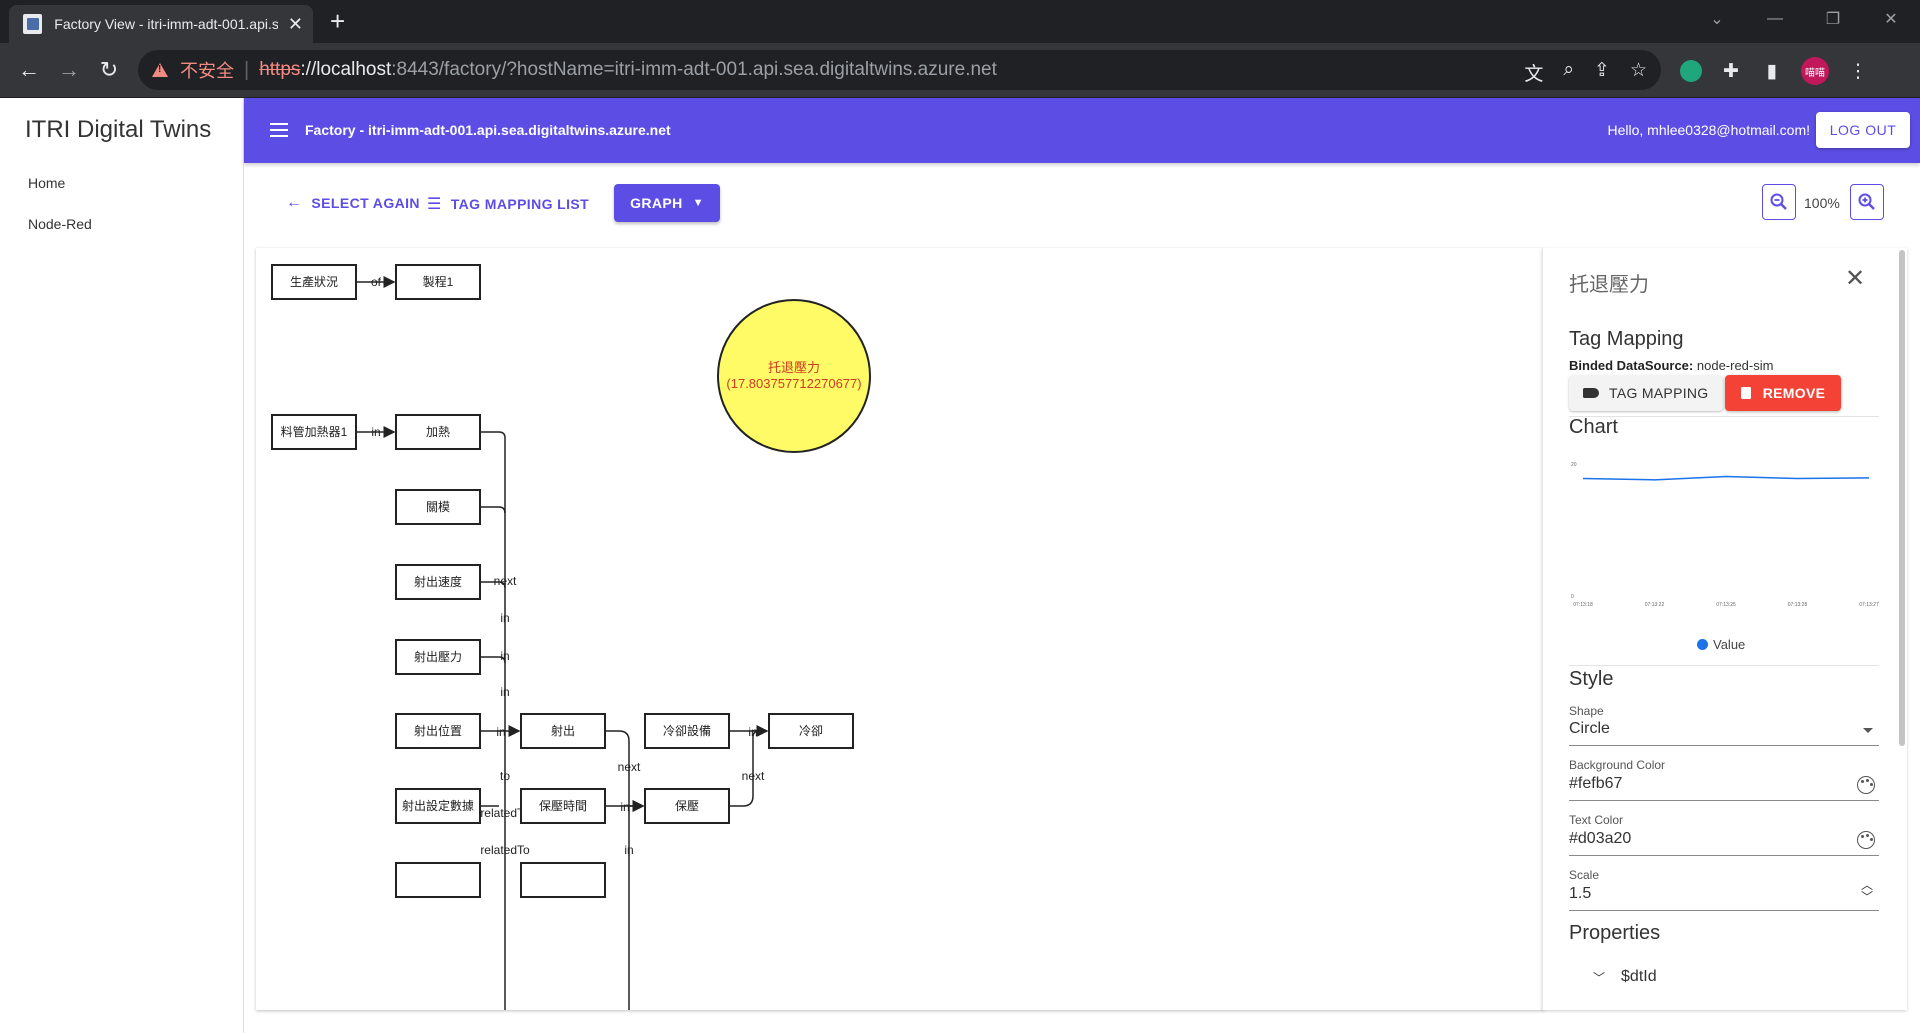 Image resolution: width=1920 pixels, height=1033 pixels. I want to click on graph-node: 射出位置, so click(438, 731).